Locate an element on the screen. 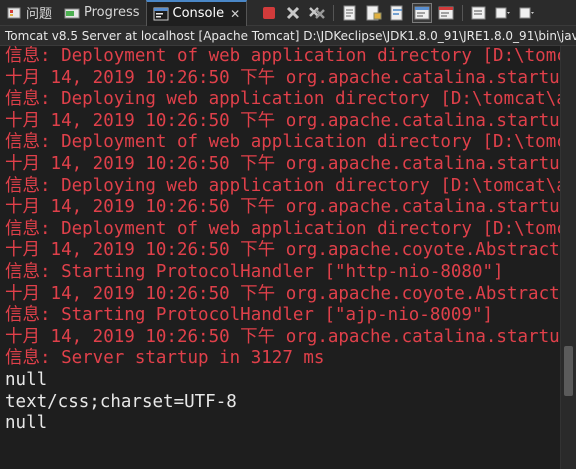 This screenshot has height=469, width=576. vertical-scrollbar is located at coordinates (568, 257).